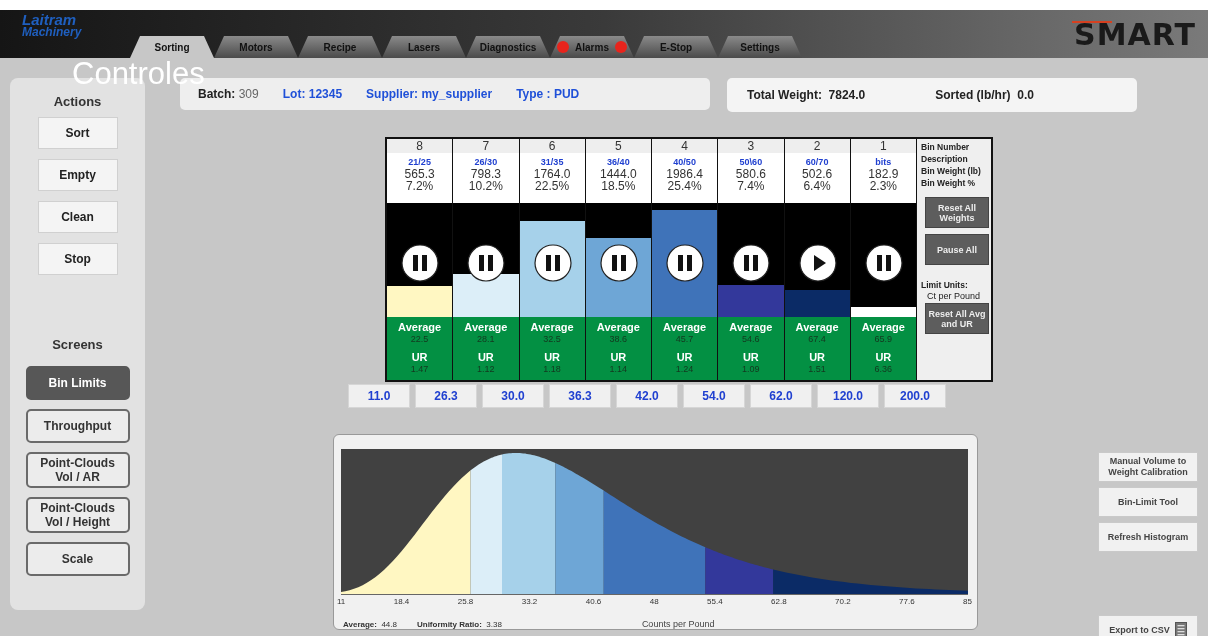  Describe the element at coordinates (529, 601) in the screenshot. I see `axis-tick-label: 33.2` at that location.